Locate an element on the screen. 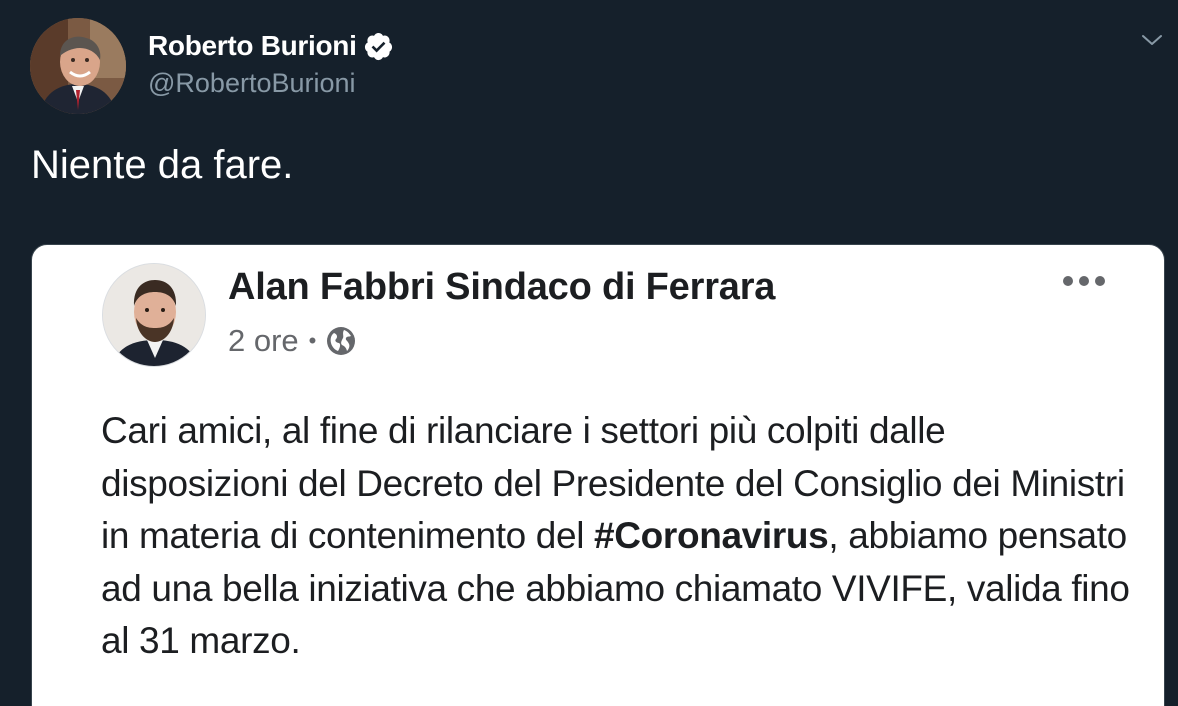  post-avatar-photo is located at coordinates (154, 315).